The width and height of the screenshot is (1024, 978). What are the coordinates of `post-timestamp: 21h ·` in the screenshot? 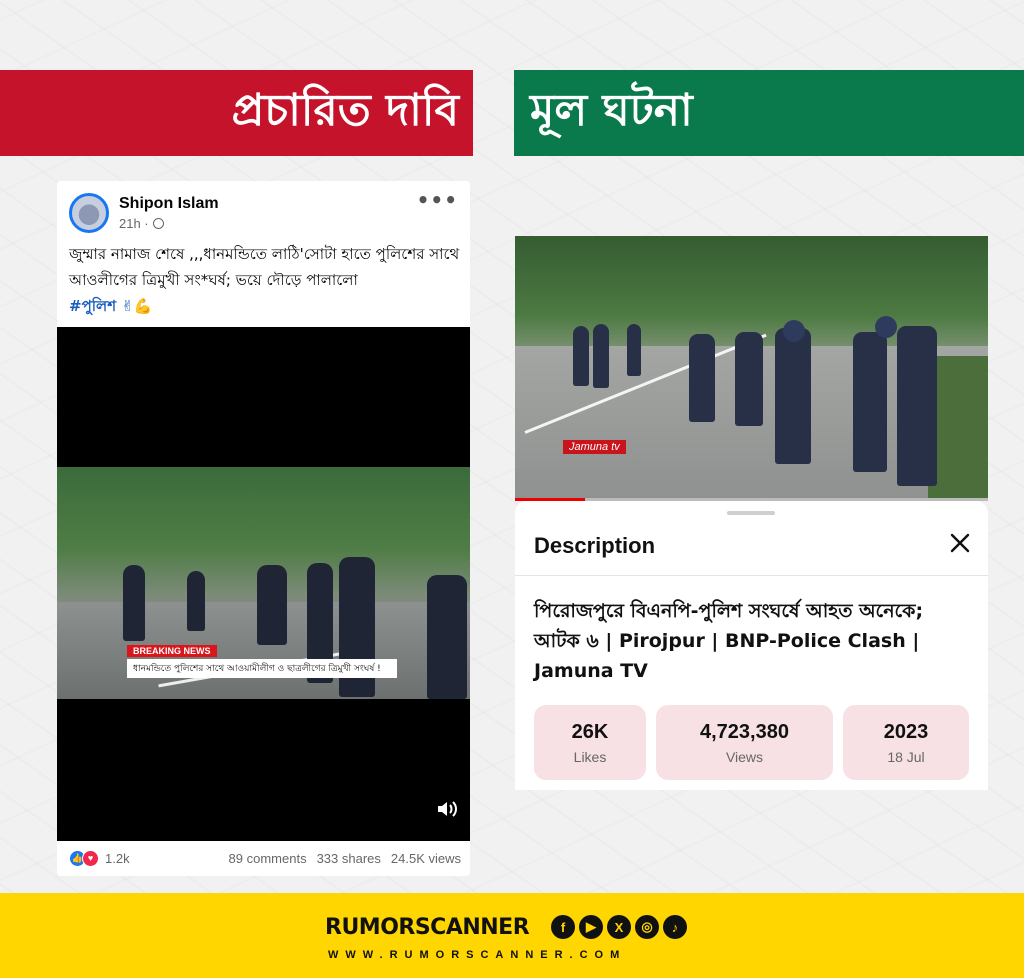 It's located at (169, 223).